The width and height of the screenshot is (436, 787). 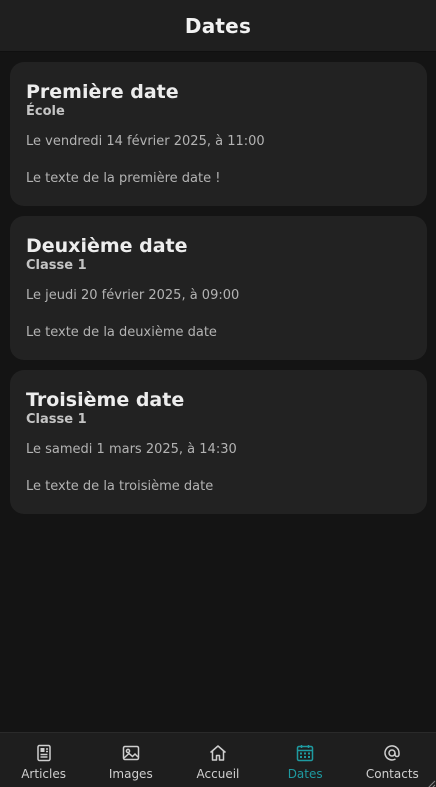 I want to click on page-title: Dates, so click(x=218, y=25).